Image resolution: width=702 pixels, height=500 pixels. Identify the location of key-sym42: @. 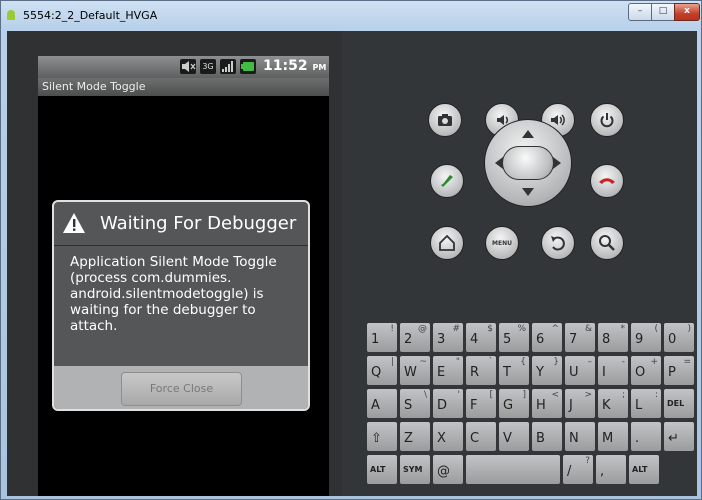
(448, 469).